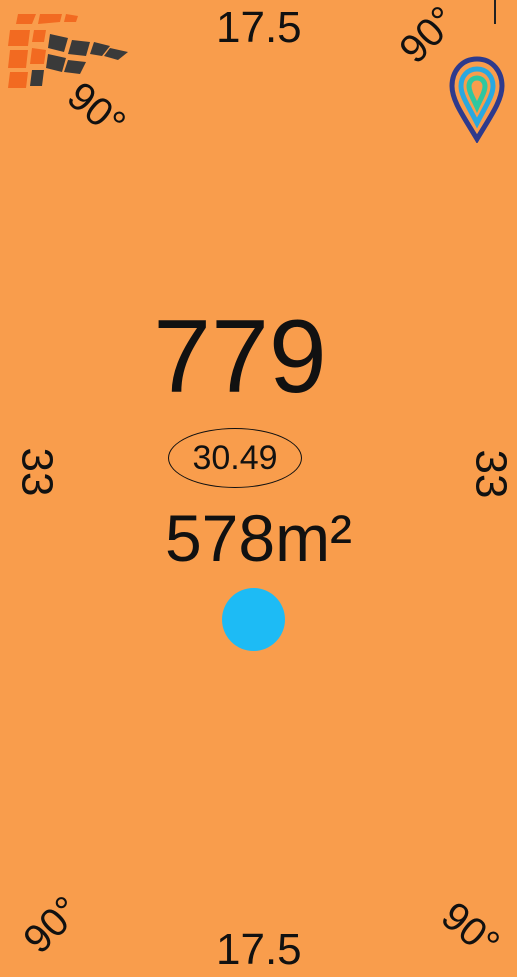  Describe the element at coordinates (52, 925) in the screenshot. I see `angle-bottom-left: 90°` at that location.